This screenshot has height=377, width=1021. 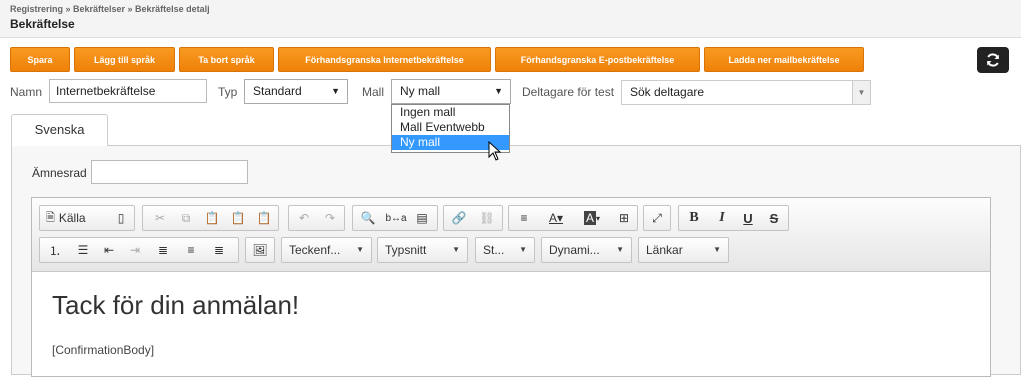 I want to click on maximize-button: ⤢, so click(x=657, y=218).